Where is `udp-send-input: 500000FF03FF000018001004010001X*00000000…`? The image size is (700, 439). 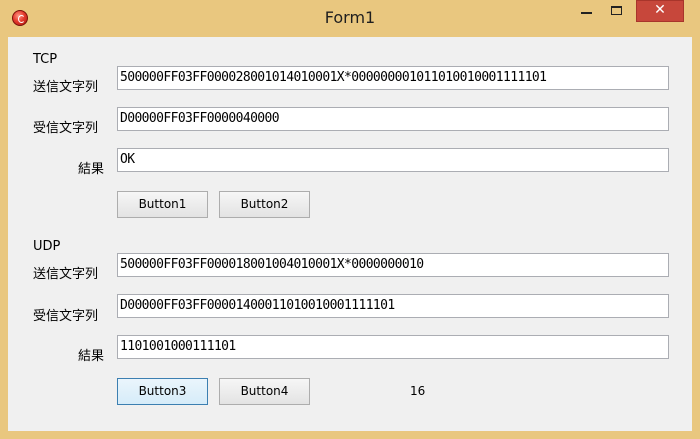
udp-send-input: 500000FF03FF000018001004010001X*00000000… is located at coordinates (393, 265).